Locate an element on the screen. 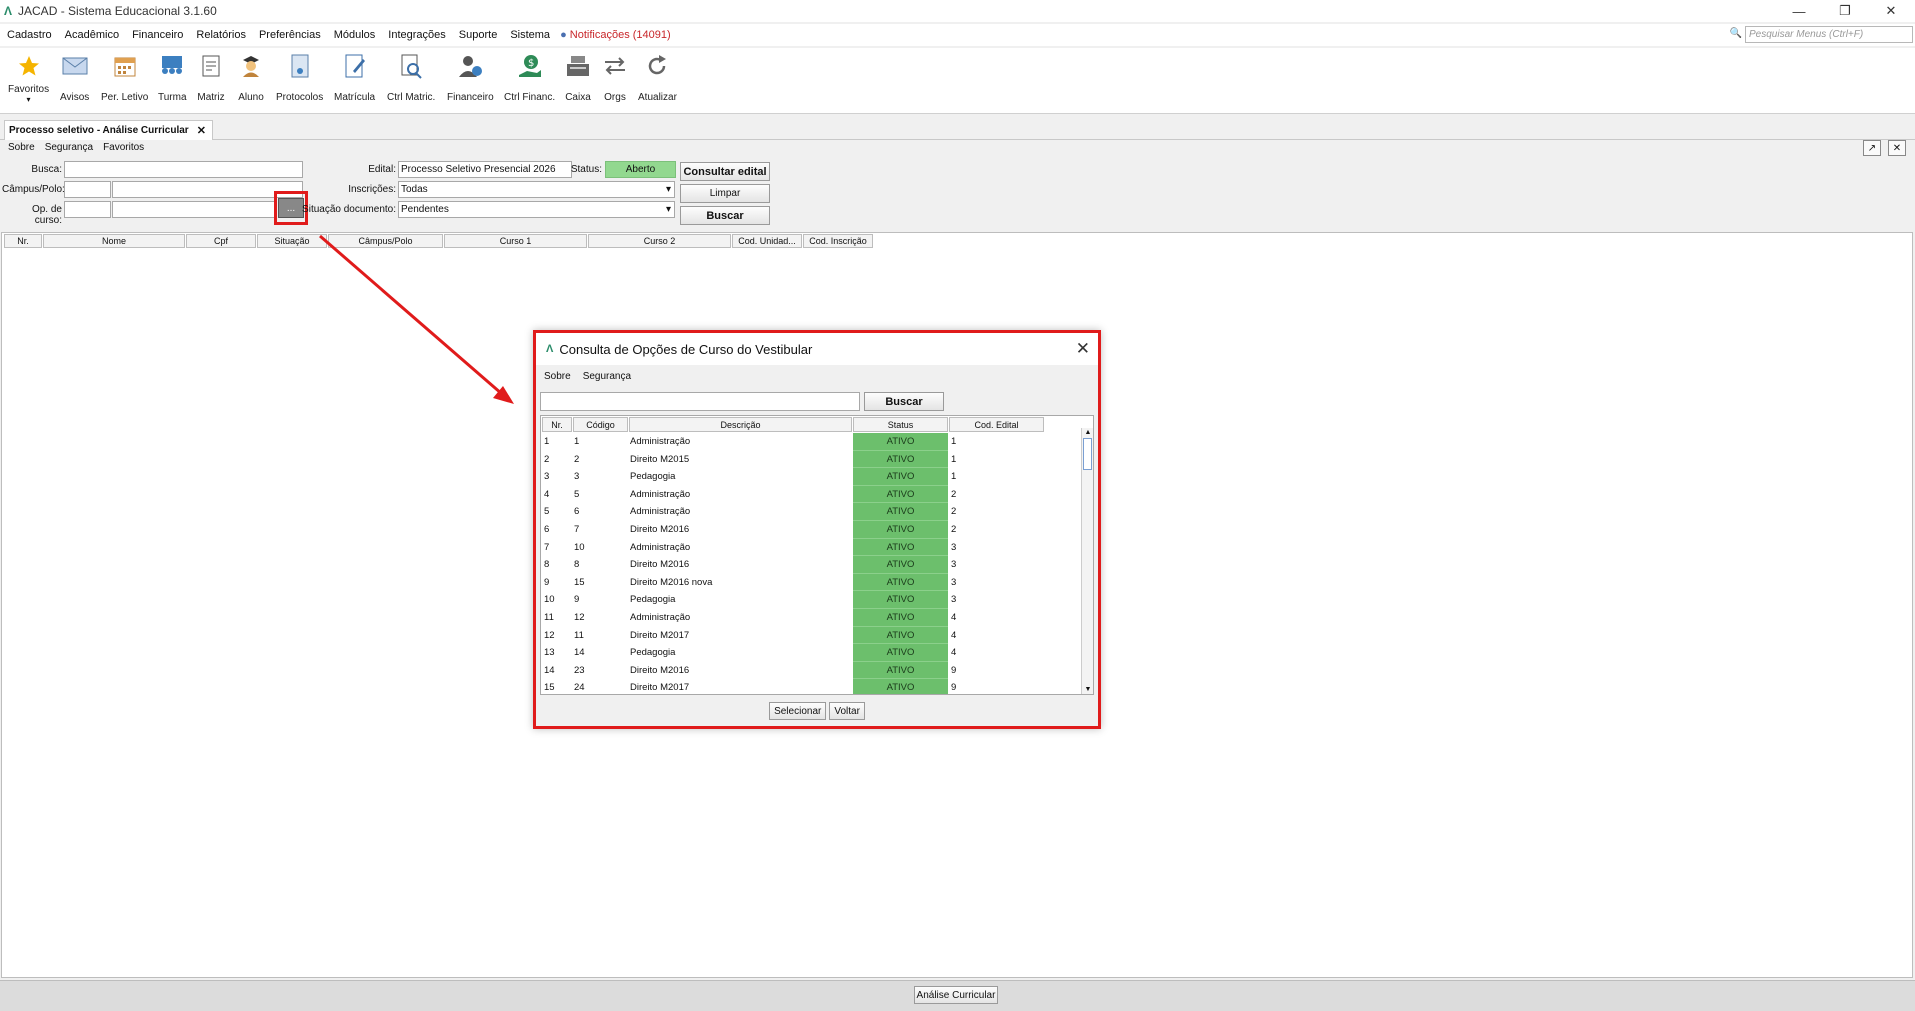 Image resolution: width=1915 pixels, height=1011 pixels. menu-modulos: Módulos is located at coordinates (355, 35).